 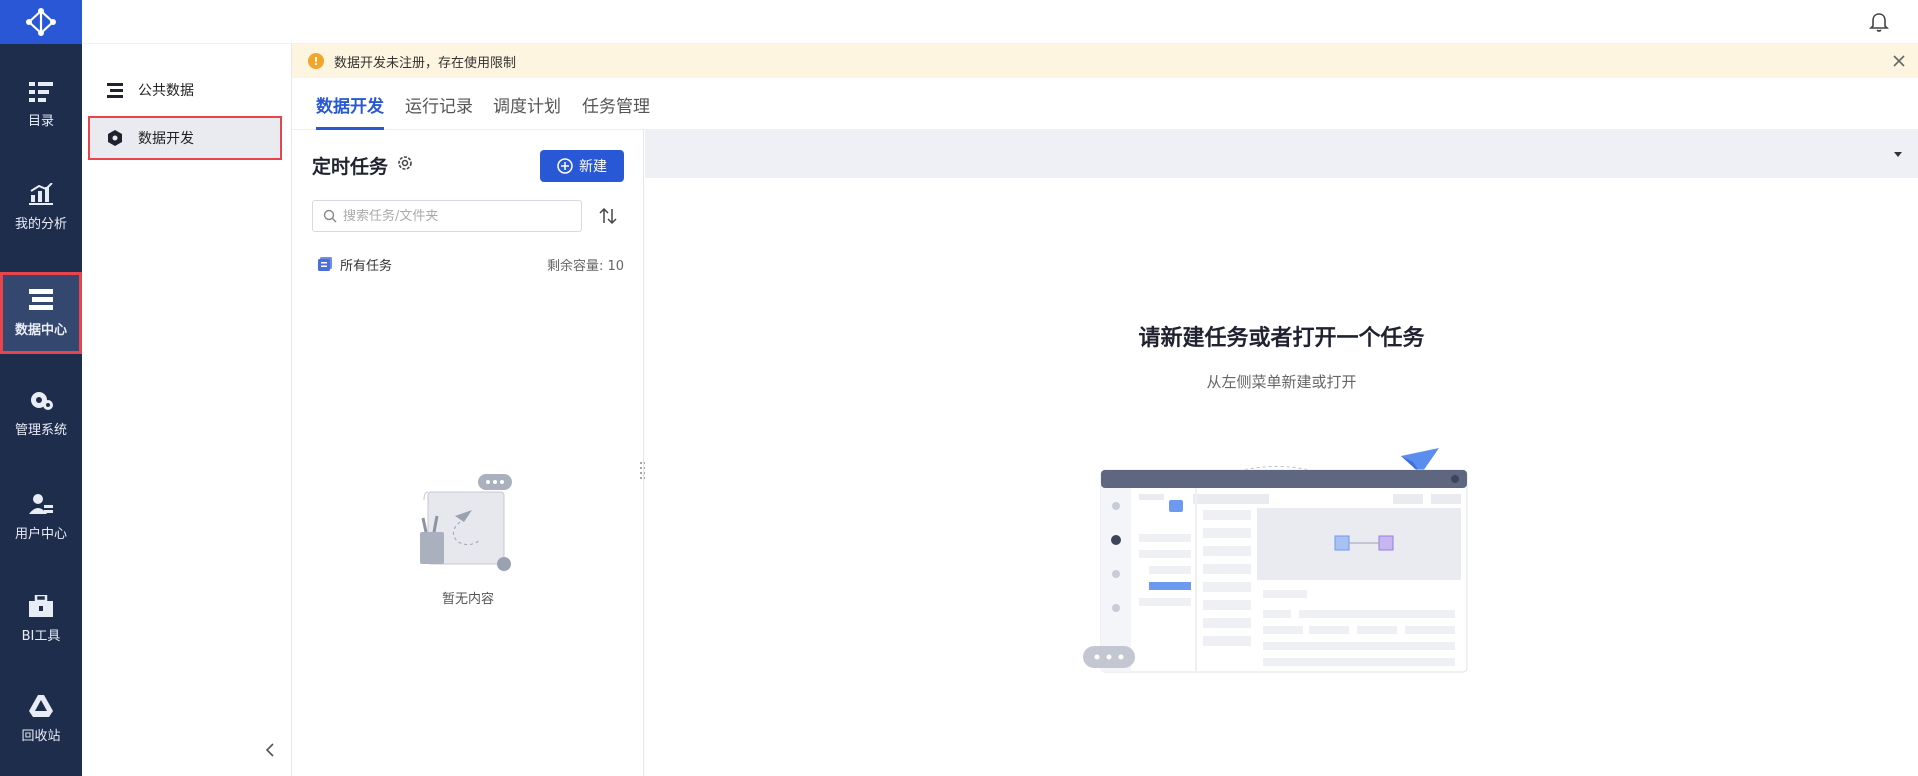 I want to click on task-search, so click(x=447, y=216).